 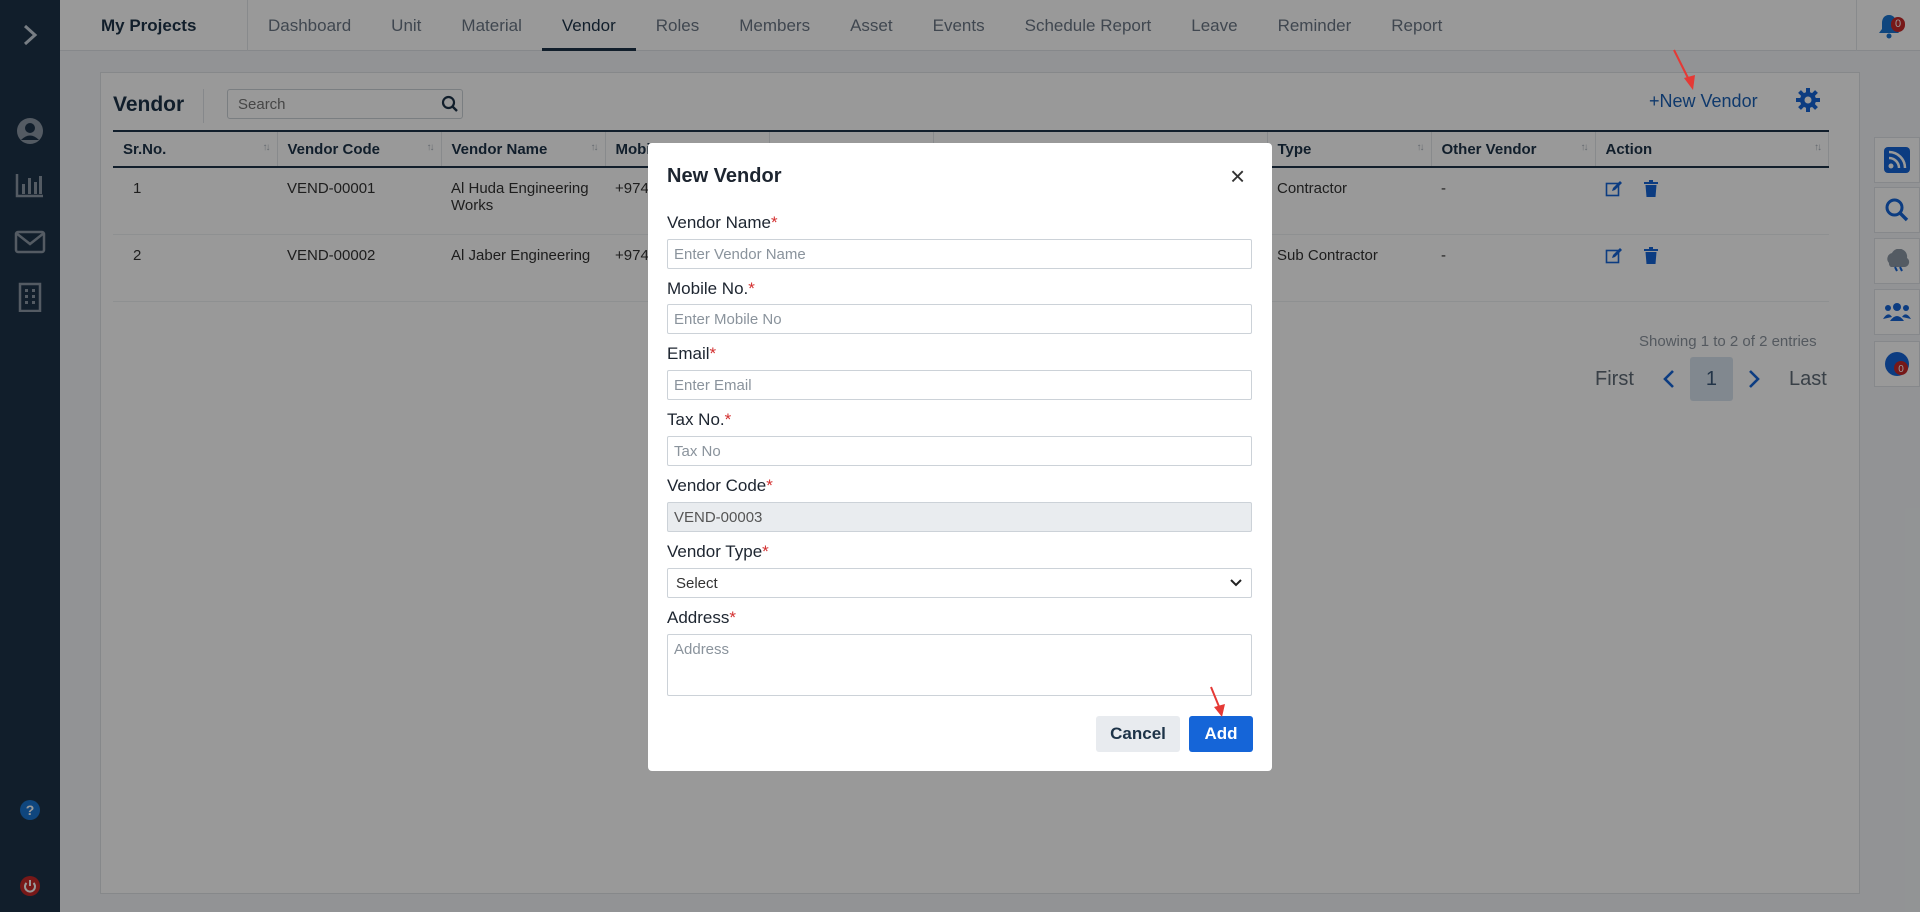 I want to click on vendor-type-label: Vendor Type*, so click(x=718, y=552).